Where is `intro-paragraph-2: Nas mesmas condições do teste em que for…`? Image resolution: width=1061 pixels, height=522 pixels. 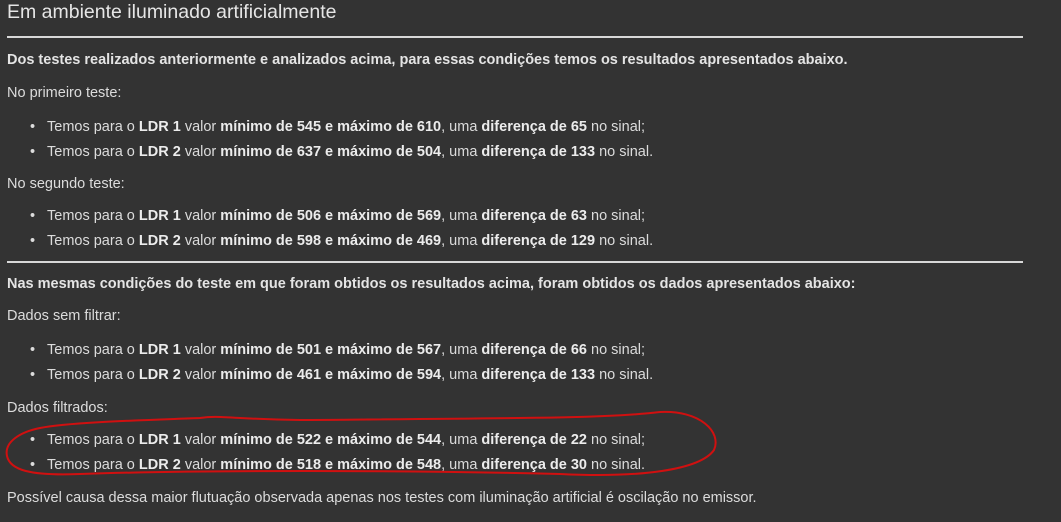
intro-paragraph-2: Nas mesmas condições do teste em que for… is located at coordinates (431, 284).